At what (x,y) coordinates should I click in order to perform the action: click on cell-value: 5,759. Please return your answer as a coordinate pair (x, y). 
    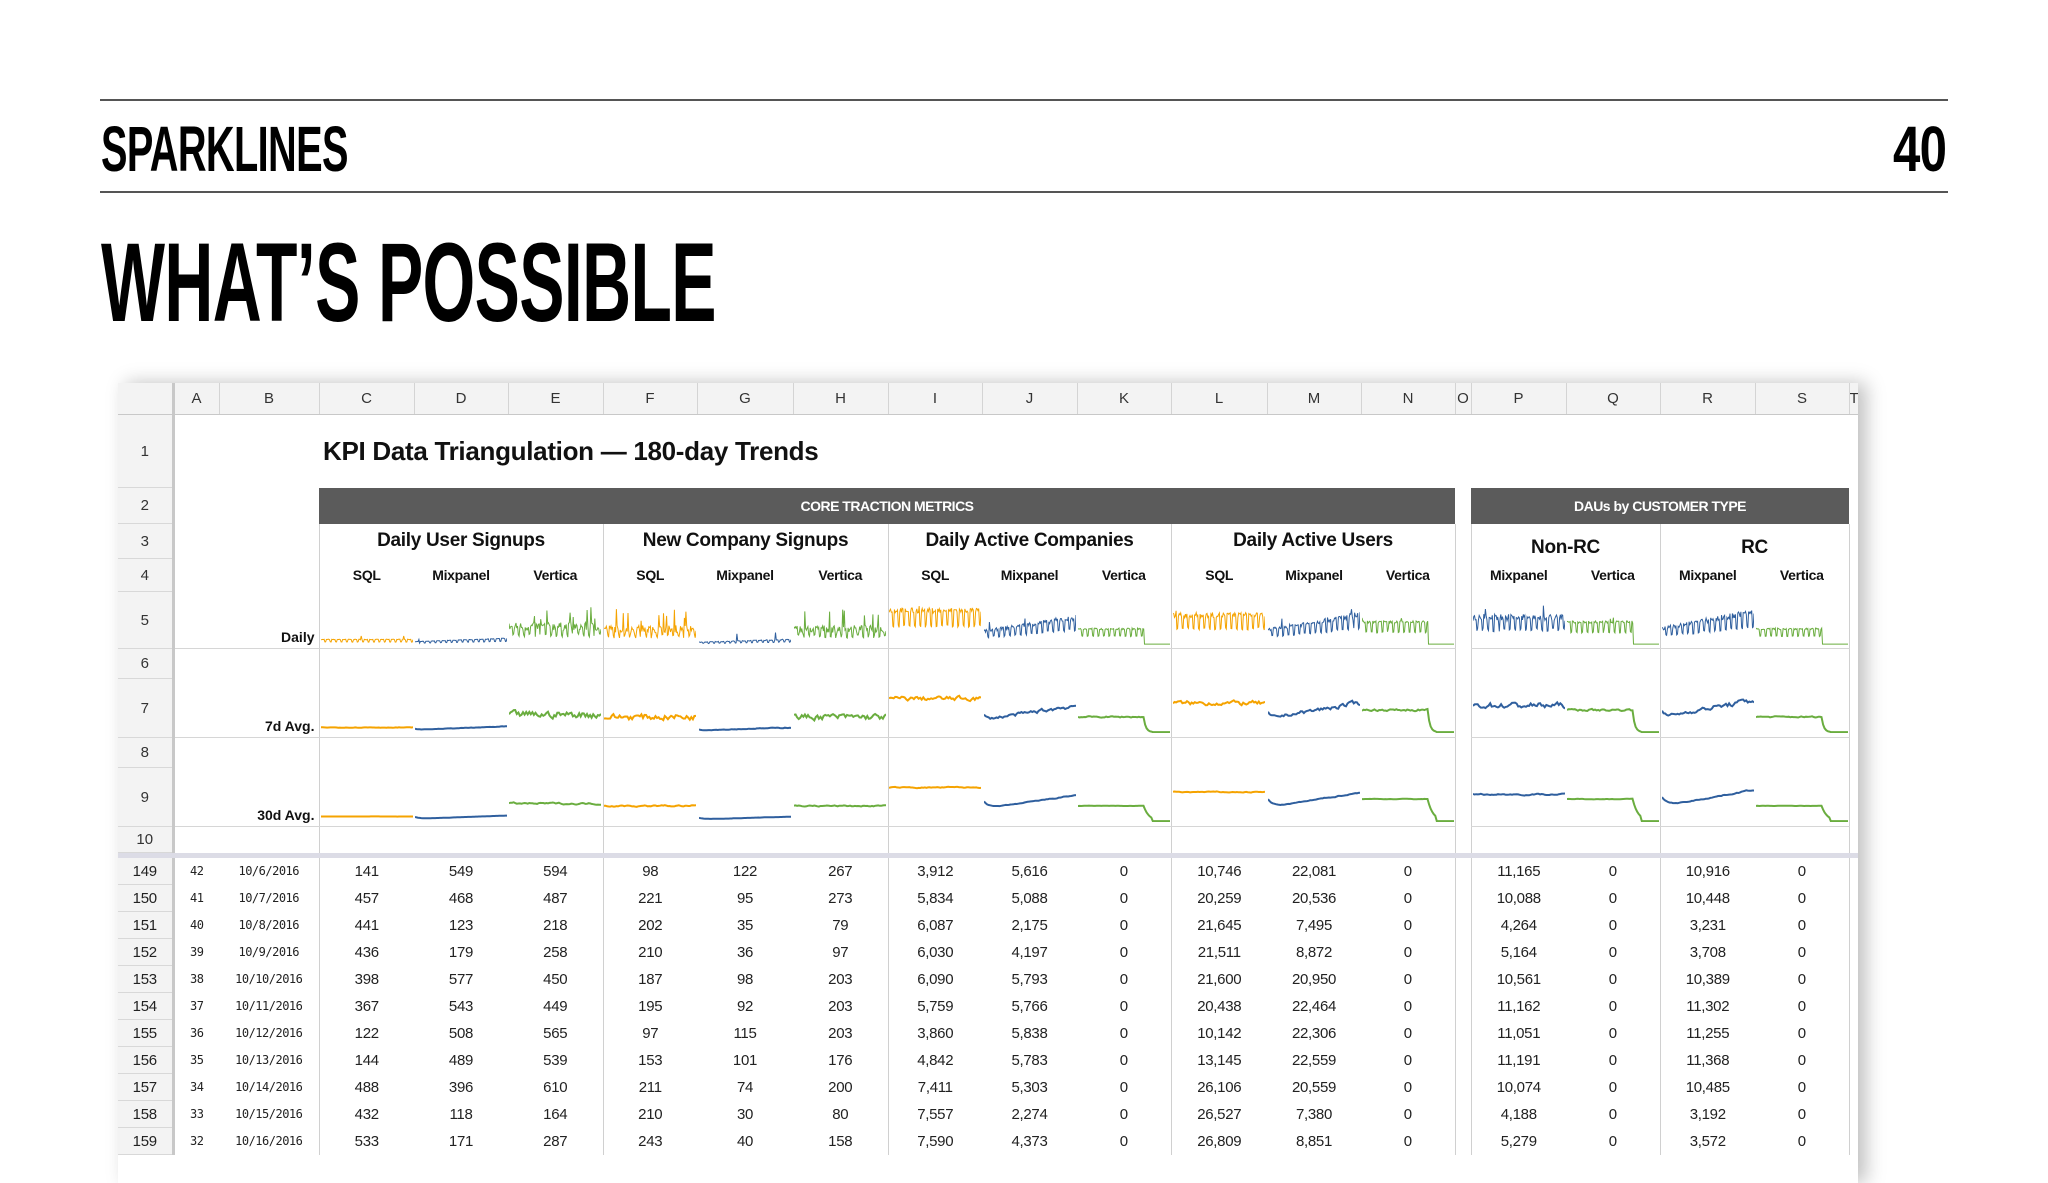
    Looking at the image, I should click on (935, 1006).